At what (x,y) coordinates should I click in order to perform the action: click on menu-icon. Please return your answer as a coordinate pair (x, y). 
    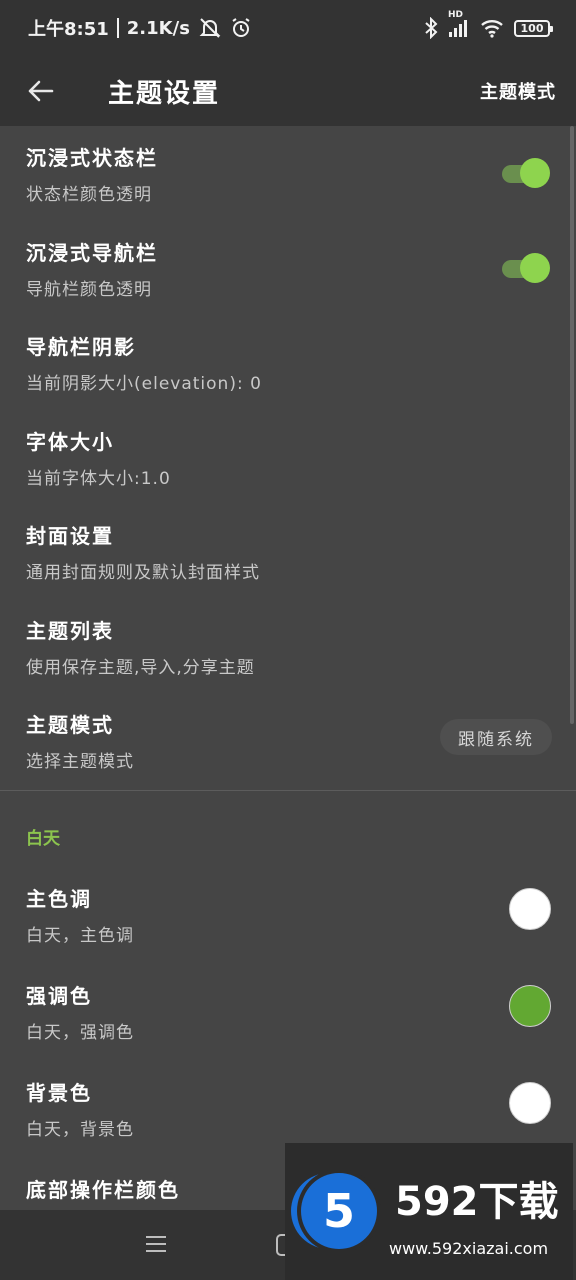
    Looking at the image, I should click on (156, 1244).